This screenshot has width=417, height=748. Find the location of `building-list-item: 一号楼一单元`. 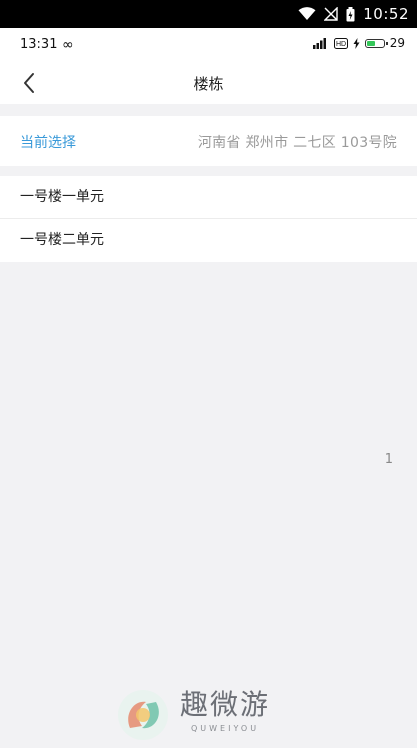

building-list-item: 一号楼一单元 is located at coordinates (208, 197).